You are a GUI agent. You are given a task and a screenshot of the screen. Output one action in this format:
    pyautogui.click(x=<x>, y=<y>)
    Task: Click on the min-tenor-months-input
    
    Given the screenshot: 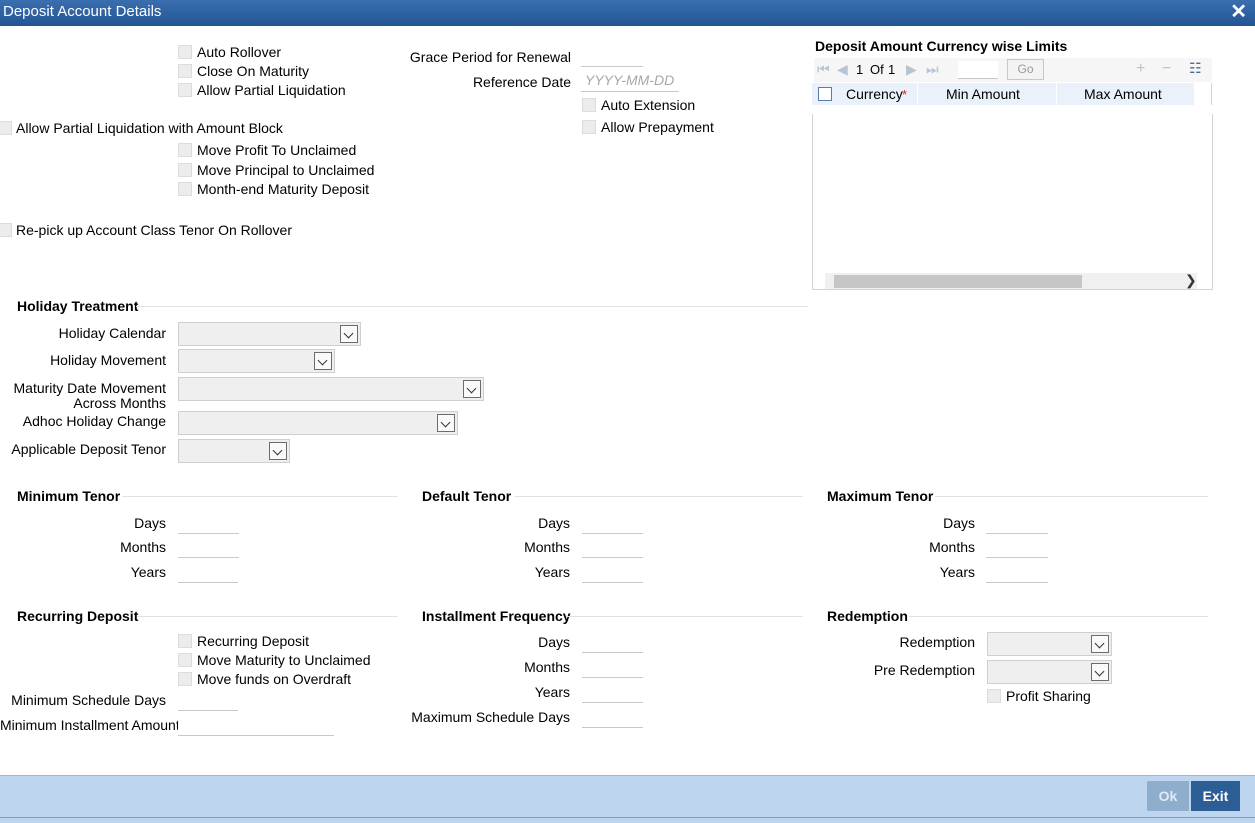 What is the action you would take?
    pyautogui.click(x=208, y=547)
    